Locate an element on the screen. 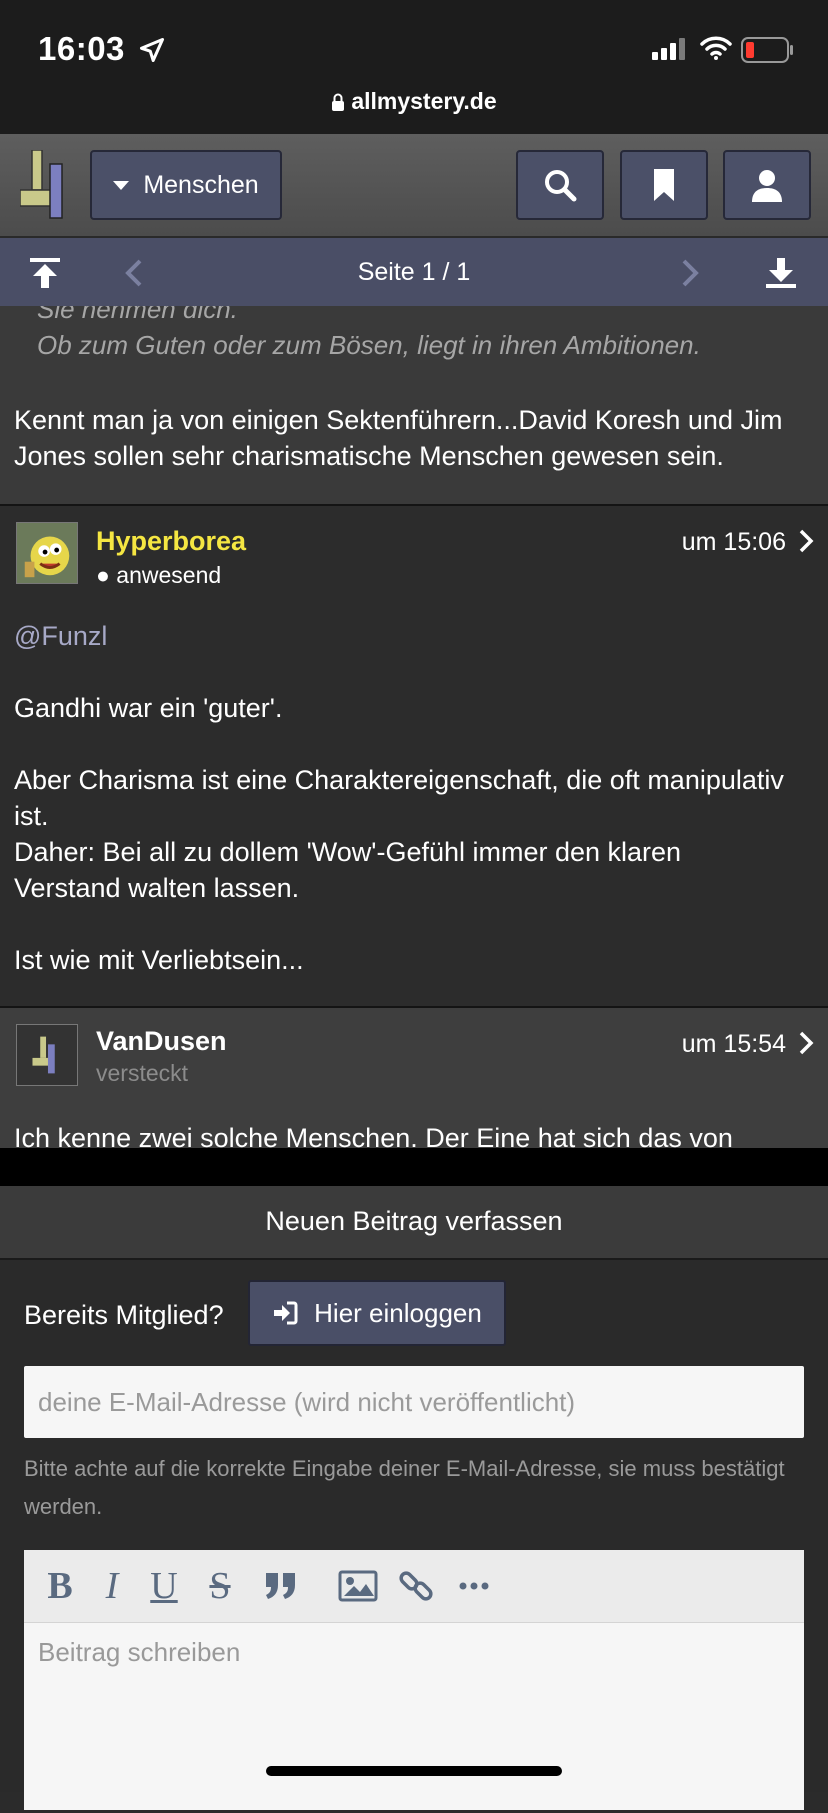 This screenshot has height=1813, width=828. bold-button: B is located at coordinates (60, 1586).